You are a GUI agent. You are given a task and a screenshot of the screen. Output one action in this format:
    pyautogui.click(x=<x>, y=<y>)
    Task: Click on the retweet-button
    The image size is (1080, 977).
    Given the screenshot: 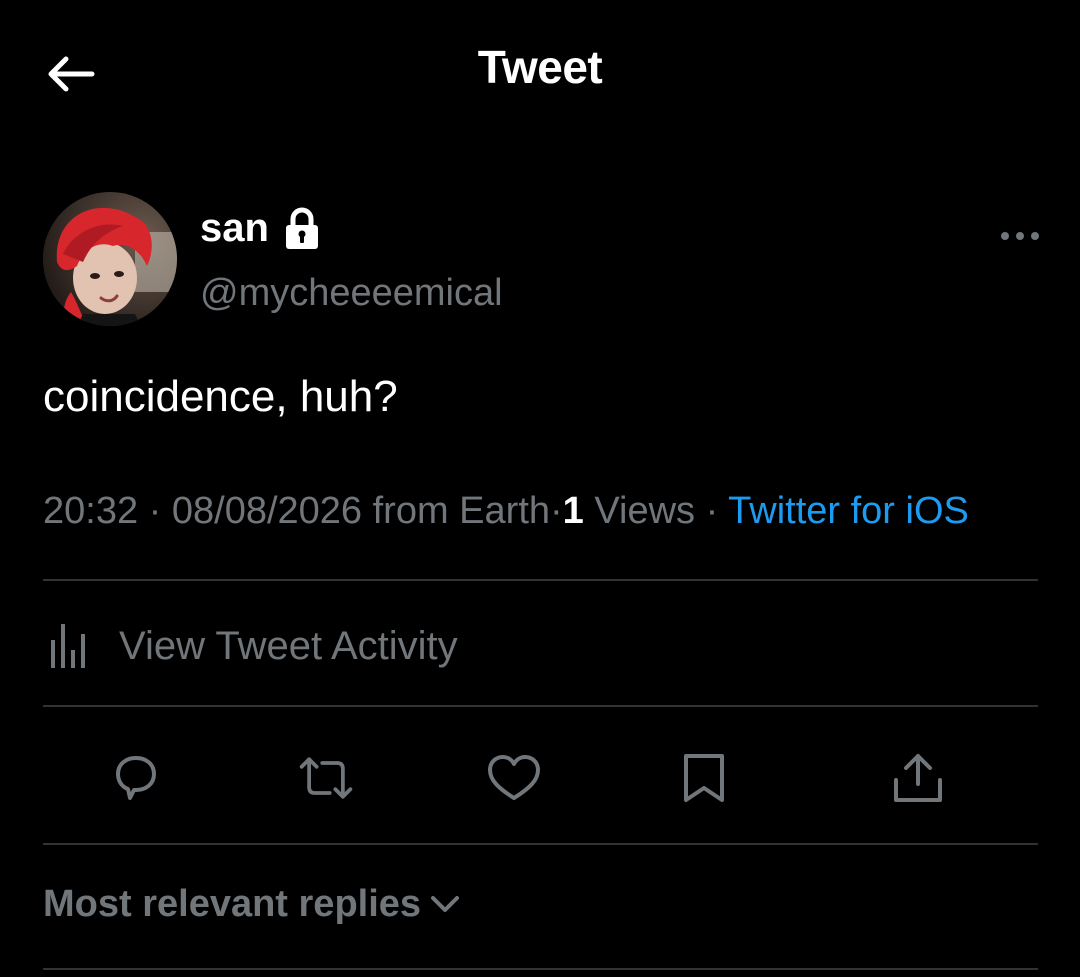 What is the action you would take?
    pyautogui.click(x=326, y=778)
    